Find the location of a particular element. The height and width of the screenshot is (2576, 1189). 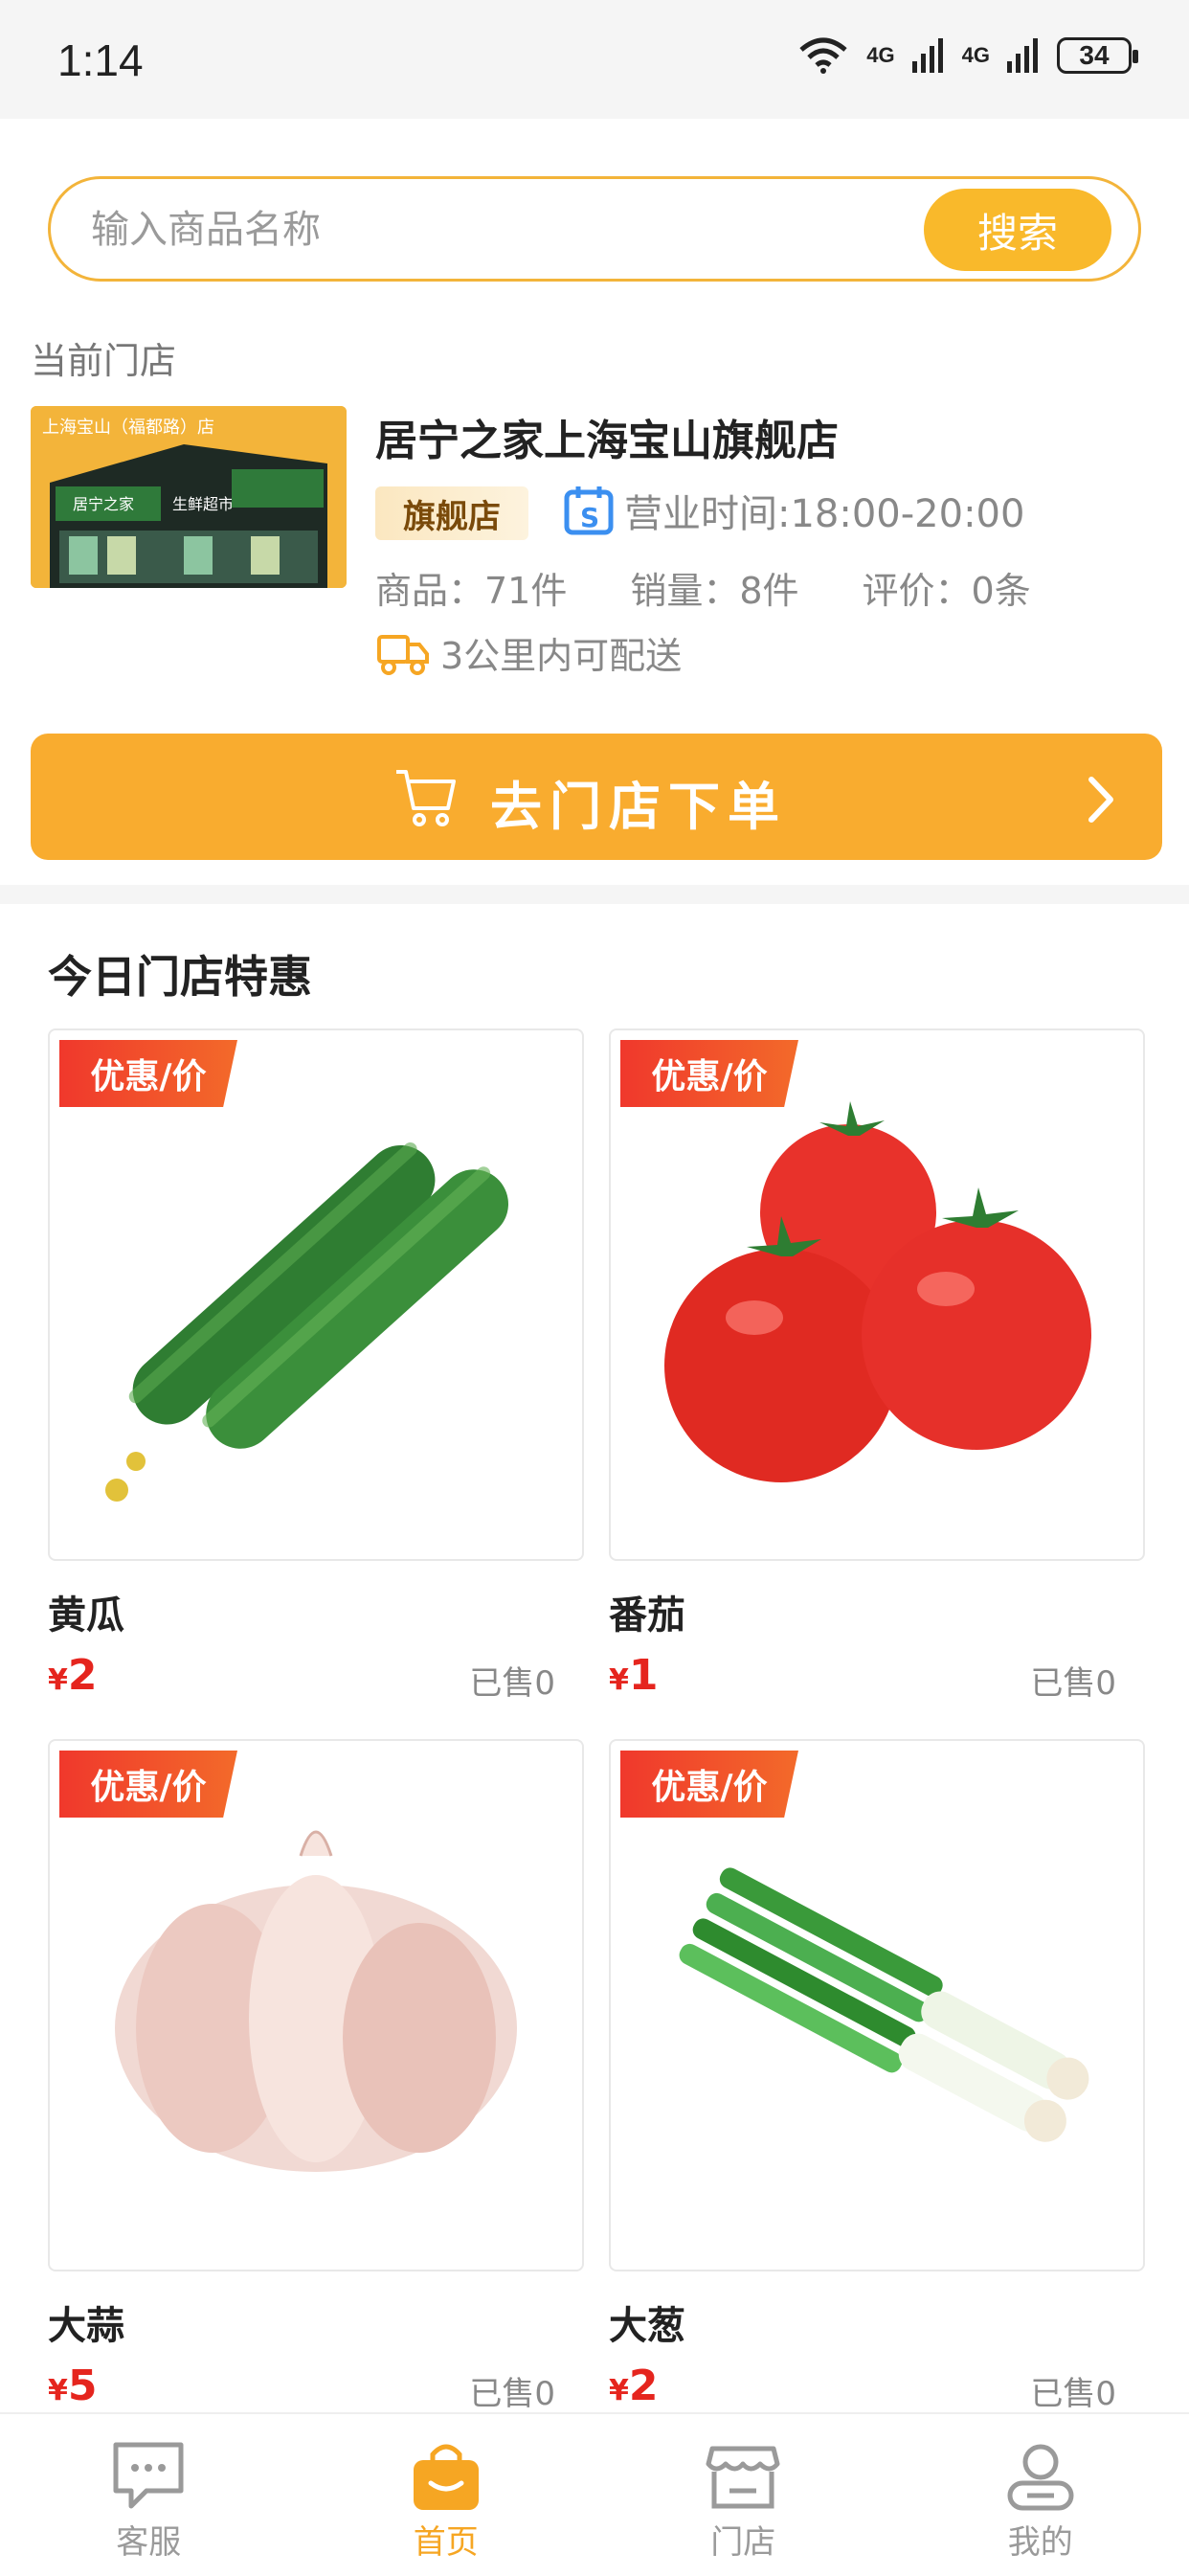

storefront-image: 上海宝山（福都路）店 居宁之家 生鲜超市 is located at coordinates (189, 497).